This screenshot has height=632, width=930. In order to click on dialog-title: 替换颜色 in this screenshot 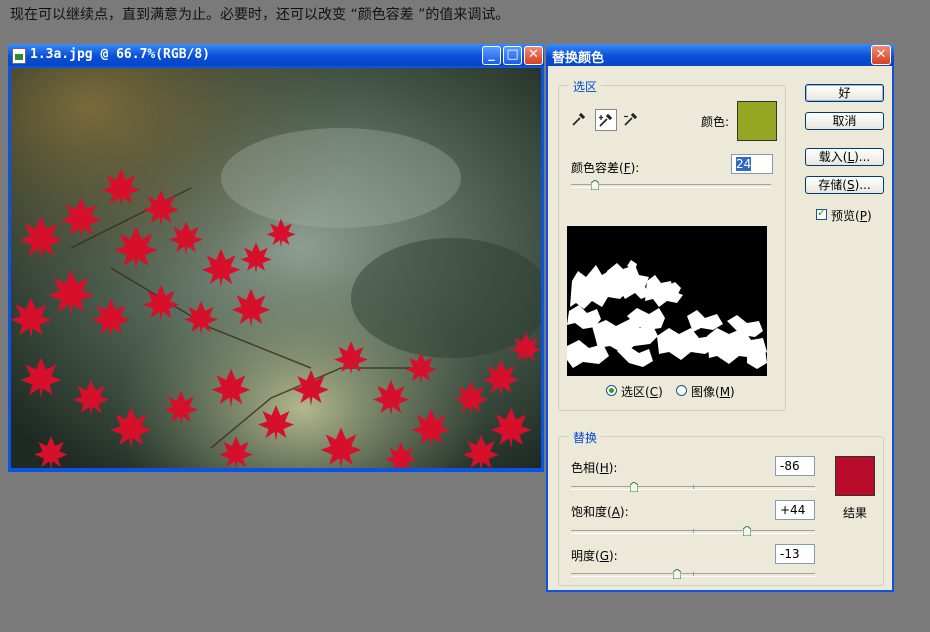, I will do `click(578, 58)`.